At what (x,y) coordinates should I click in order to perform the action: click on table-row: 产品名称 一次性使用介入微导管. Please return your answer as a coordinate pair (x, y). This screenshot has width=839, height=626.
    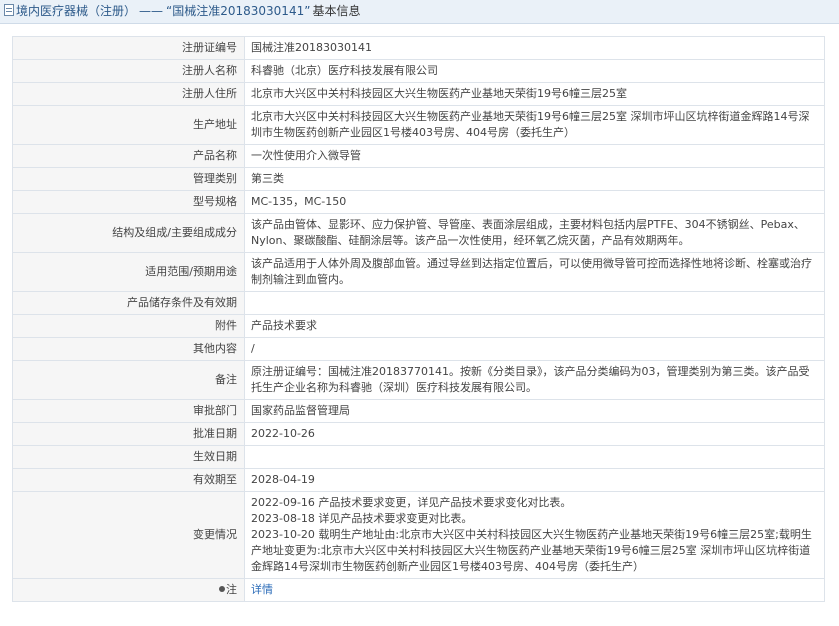
    Looking at the image, I should click on (418, 156).